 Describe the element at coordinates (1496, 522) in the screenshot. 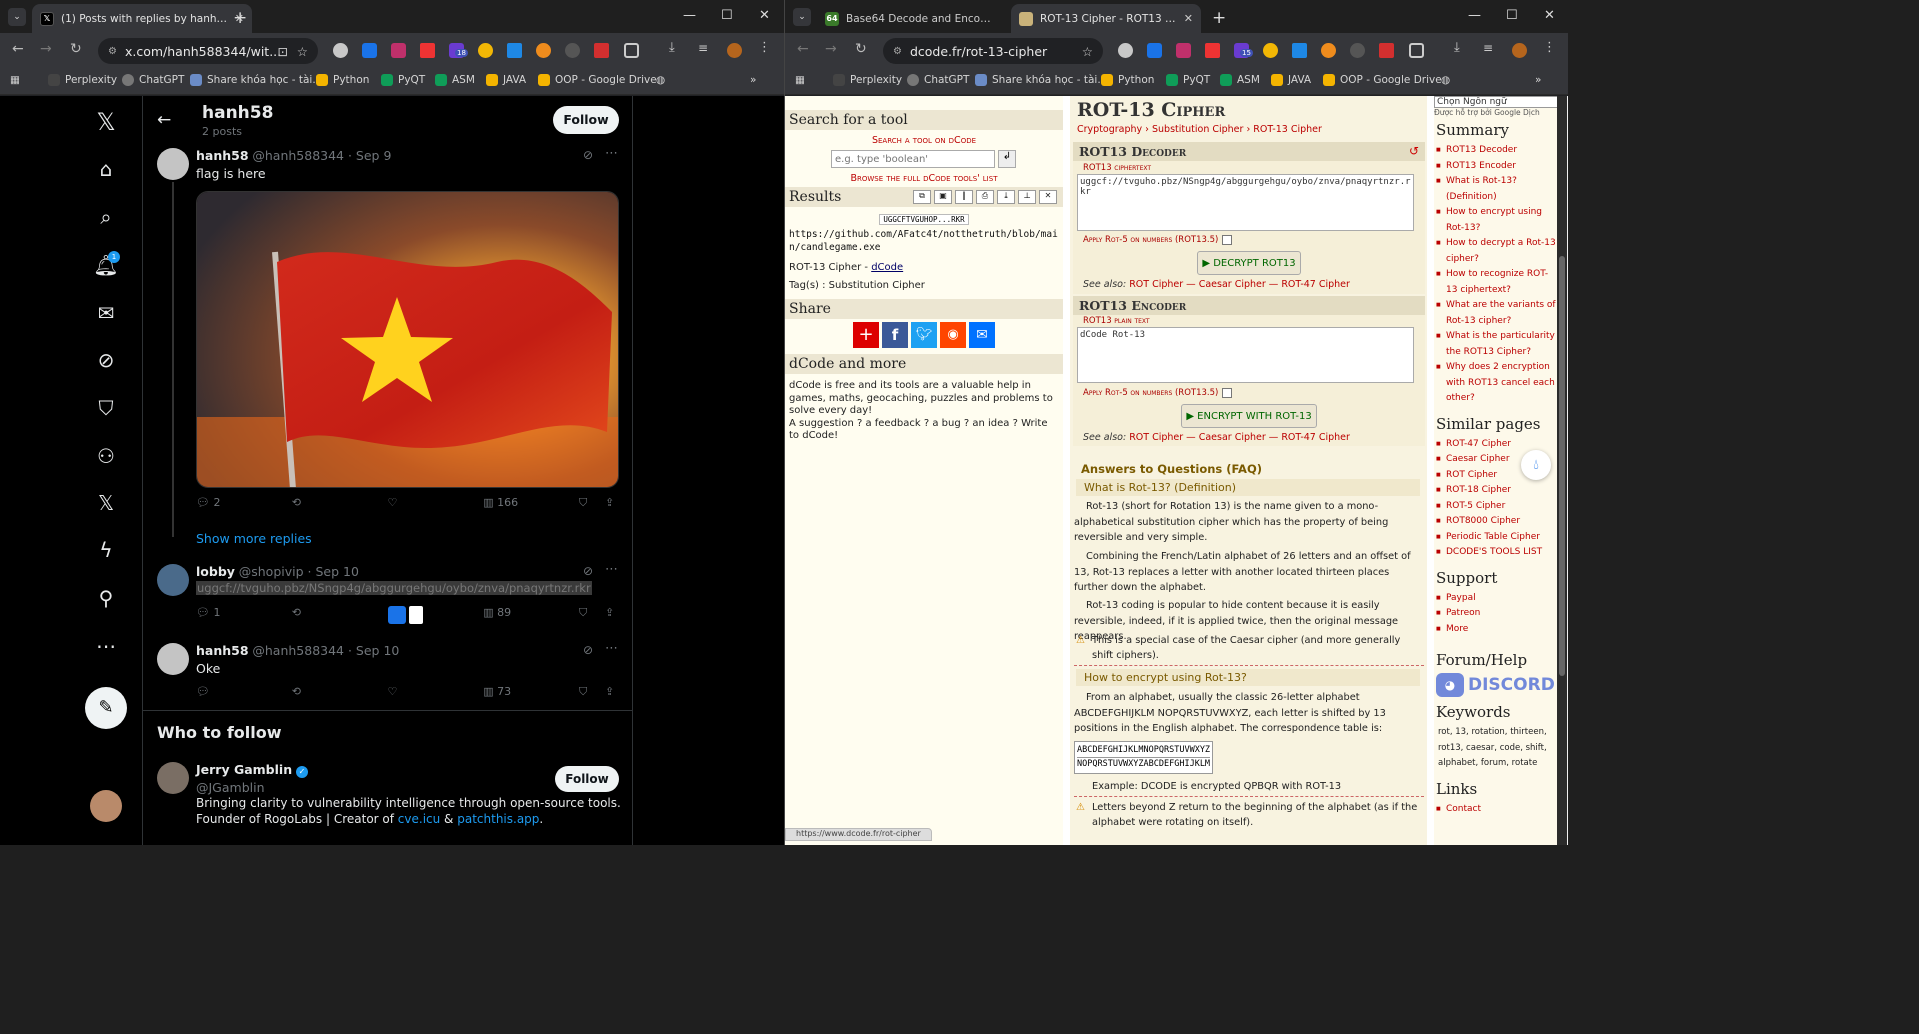

I see `similar-page-link: ROT8000 Cipher` at that location.